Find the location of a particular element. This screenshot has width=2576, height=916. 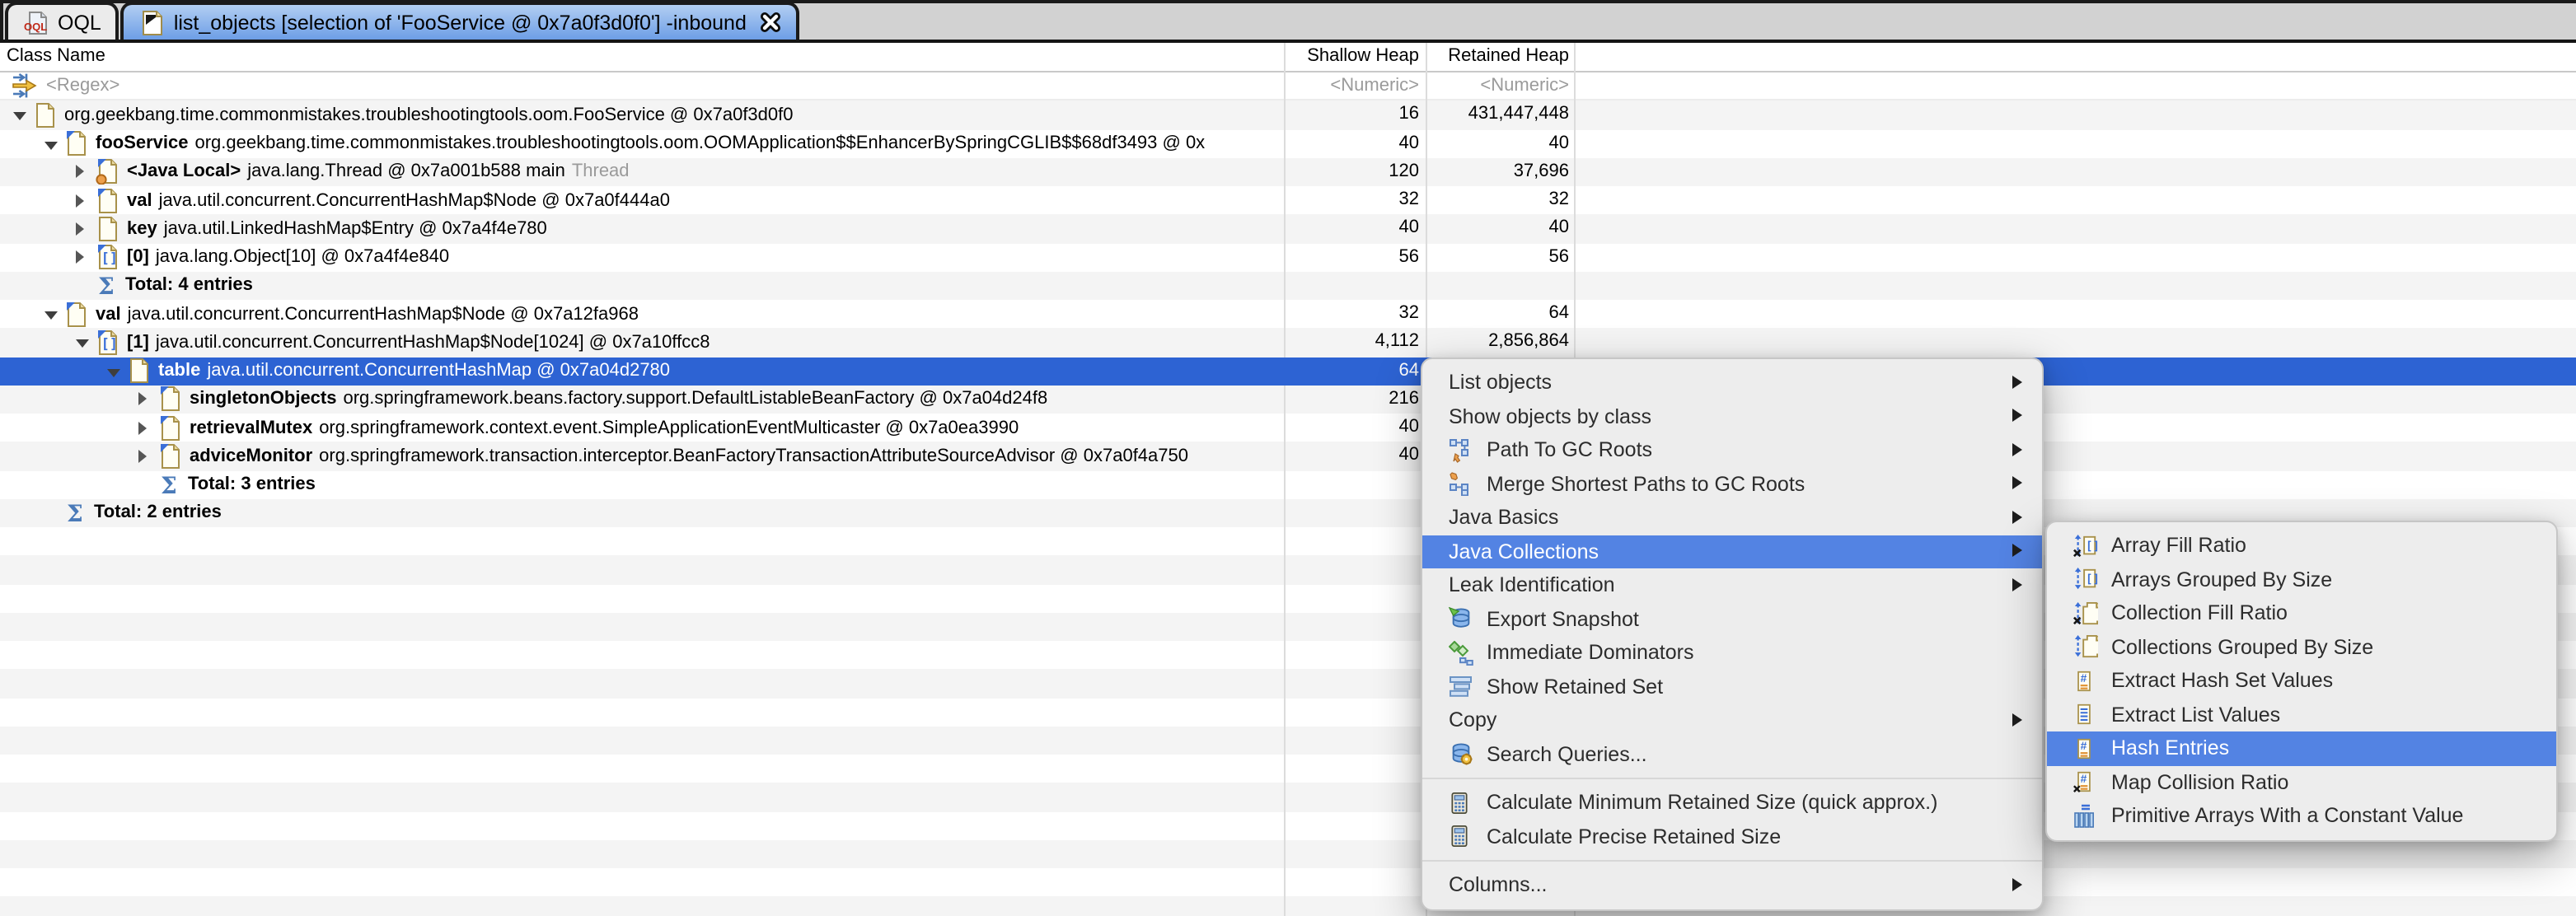

column-header-shallow-heap: Shallow Heap is located at coordinates (1353, 57).